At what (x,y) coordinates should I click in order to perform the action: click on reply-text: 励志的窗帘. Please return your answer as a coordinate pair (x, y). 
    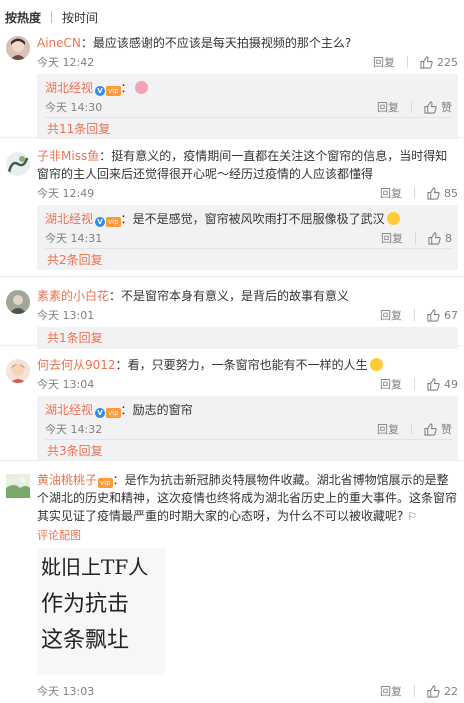
    Looking at the image, I should click on (162, 410).